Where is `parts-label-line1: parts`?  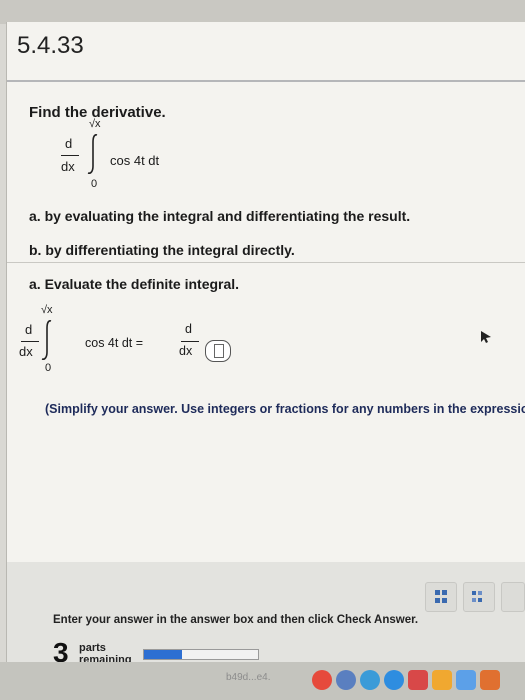
parts-label-line1: parts is located at coordinates (92, 648).